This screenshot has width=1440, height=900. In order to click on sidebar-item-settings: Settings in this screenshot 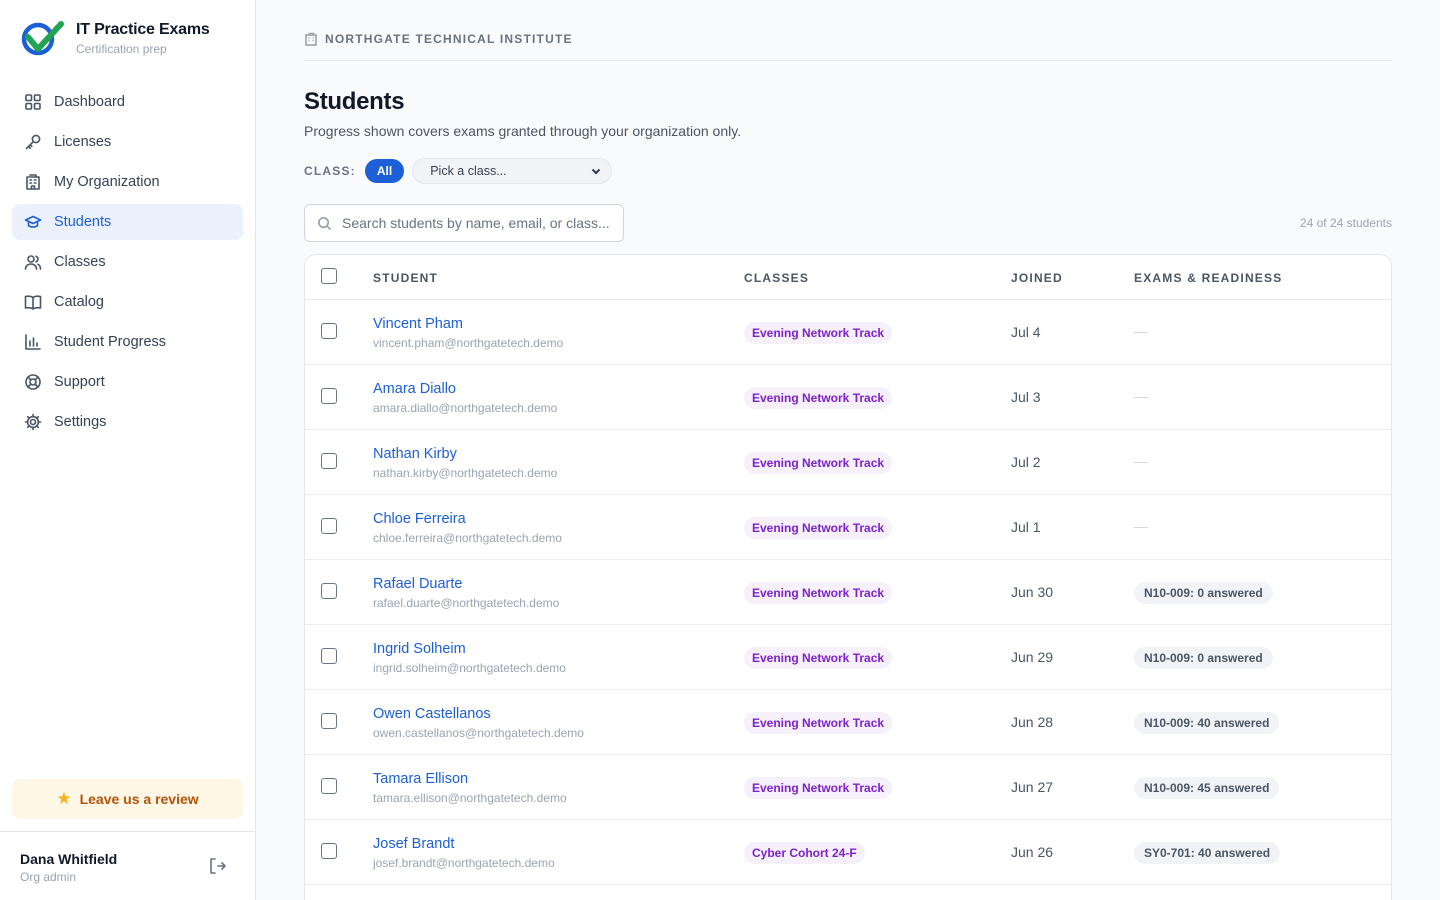, I will do `click(127, 422)`.